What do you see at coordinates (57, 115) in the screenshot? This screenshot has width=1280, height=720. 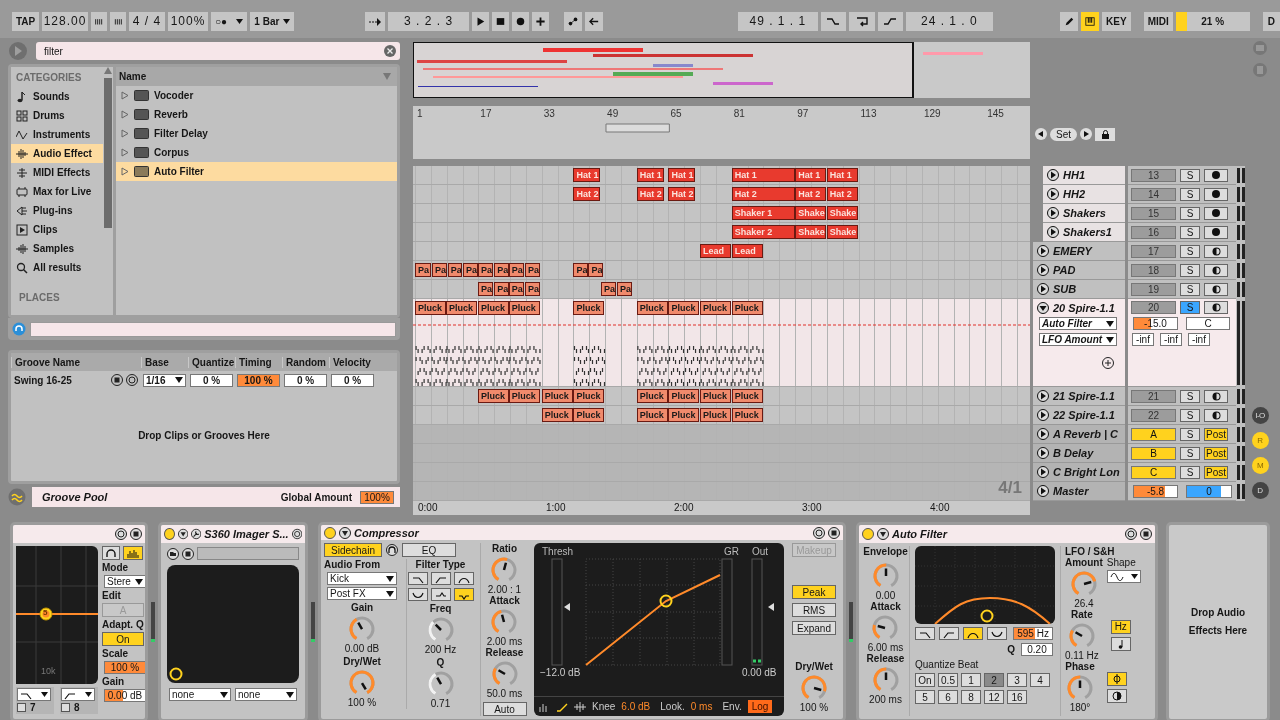 I see `category-item: Drums` at bounding box center [57, 115].